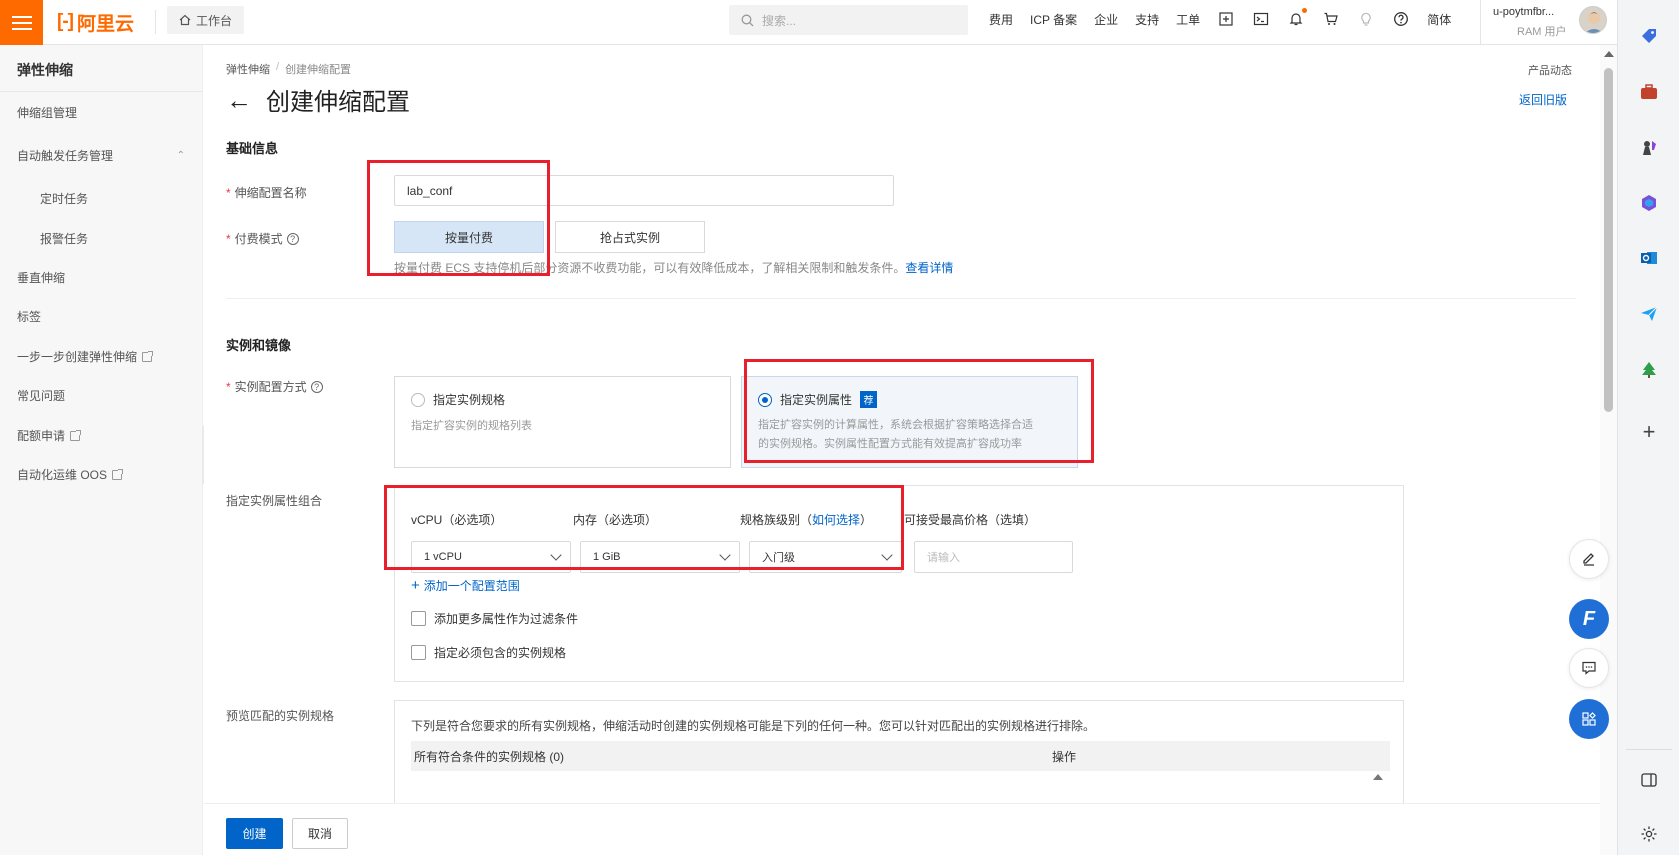 The image size is (1679, 855). Describe the element at coordinates (836, 520) in the screenshot. I see `how-to-choose-link: 如何选择` at that location.